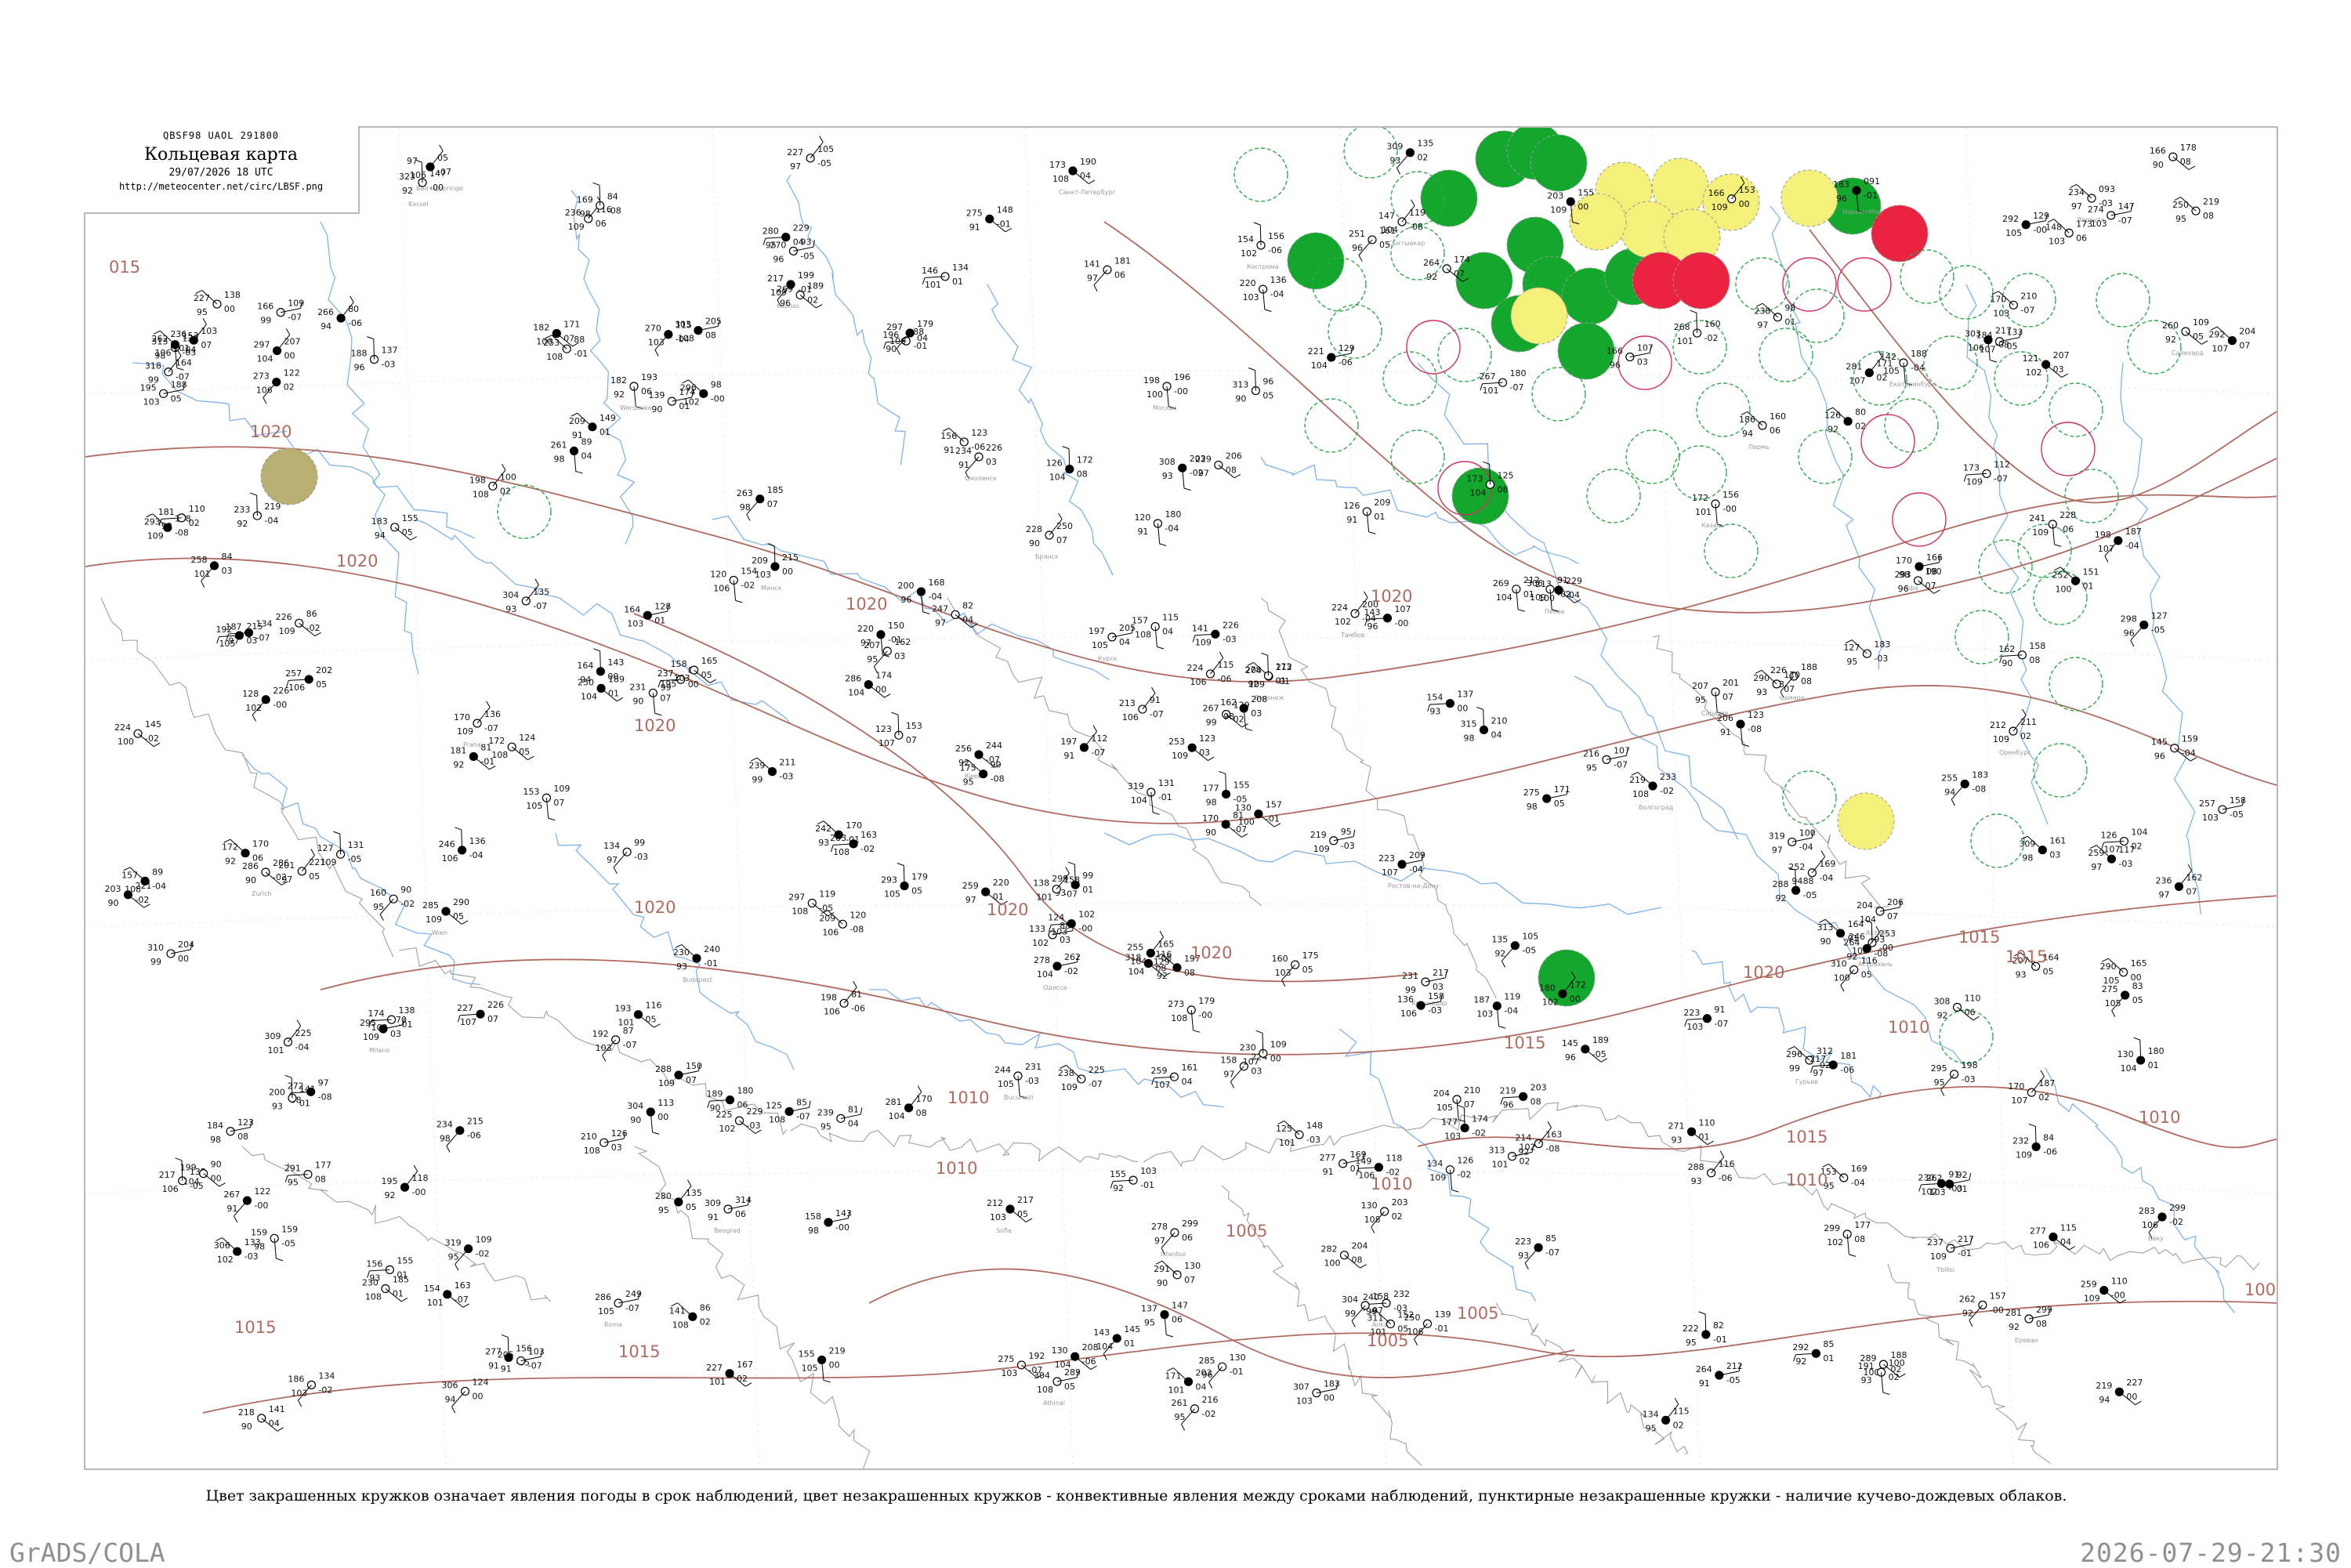 The width and height of the screenshot is (2351, 1568). What do you see at coordinates (856, 929) in the screenshot?
I see `station-value-tendency: -08` at bounding box center [856, 929].